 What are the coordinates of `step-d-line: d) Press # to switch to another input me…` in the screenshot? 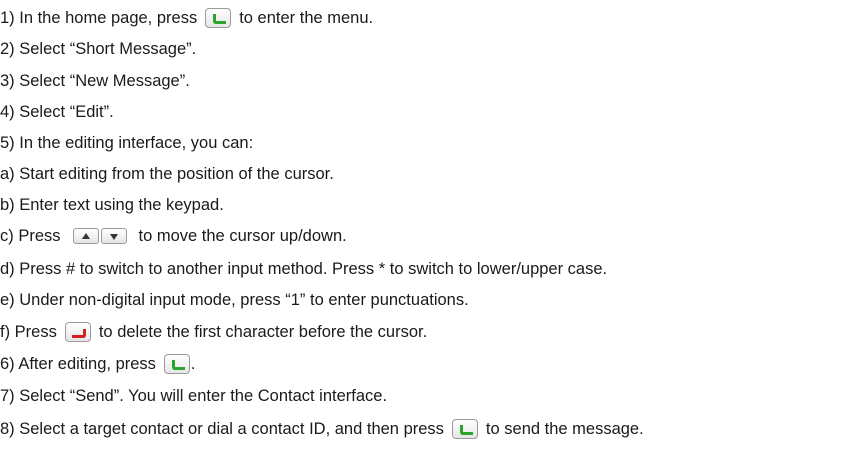 It's located at (303, 269).